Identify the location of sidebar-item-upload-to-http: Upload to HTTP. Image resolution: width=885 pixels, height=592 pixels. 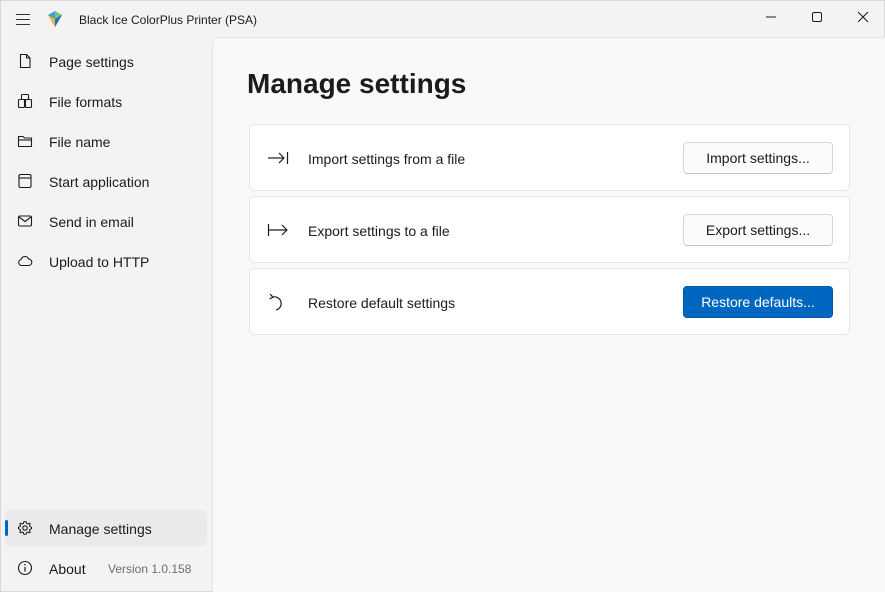
(106, 261).